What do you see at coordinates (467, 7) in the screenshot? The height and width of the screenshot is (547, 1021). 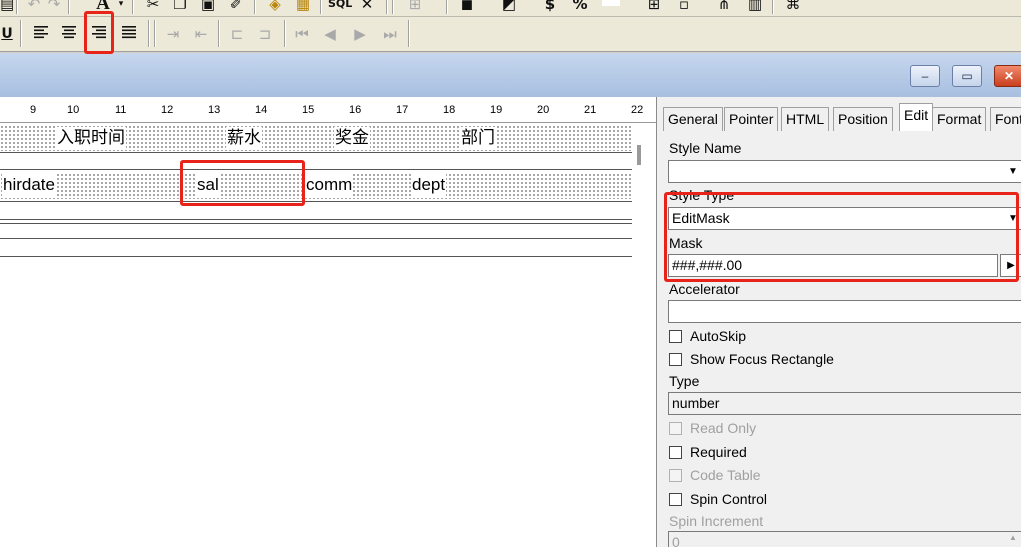 I see `fill-color-icon: ◼` at bounding box center [467, 7].